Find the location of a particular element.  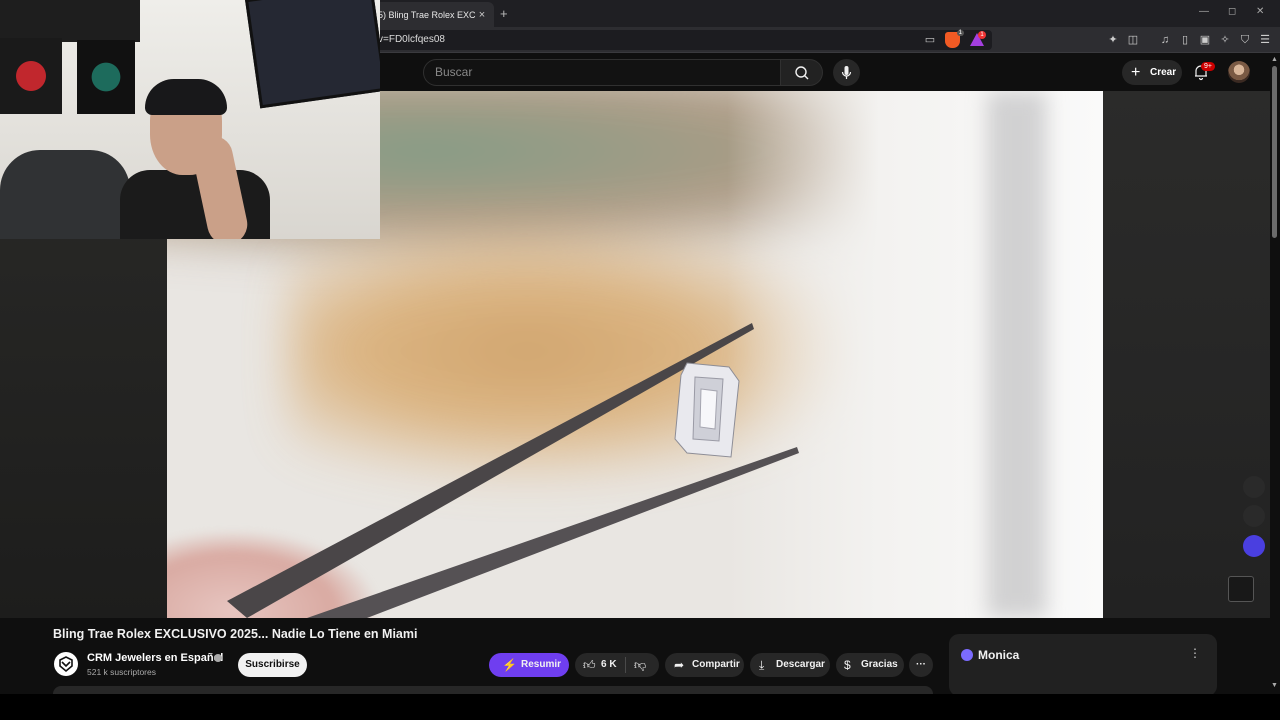

voice-search-button is located at coordinates (846, 72).